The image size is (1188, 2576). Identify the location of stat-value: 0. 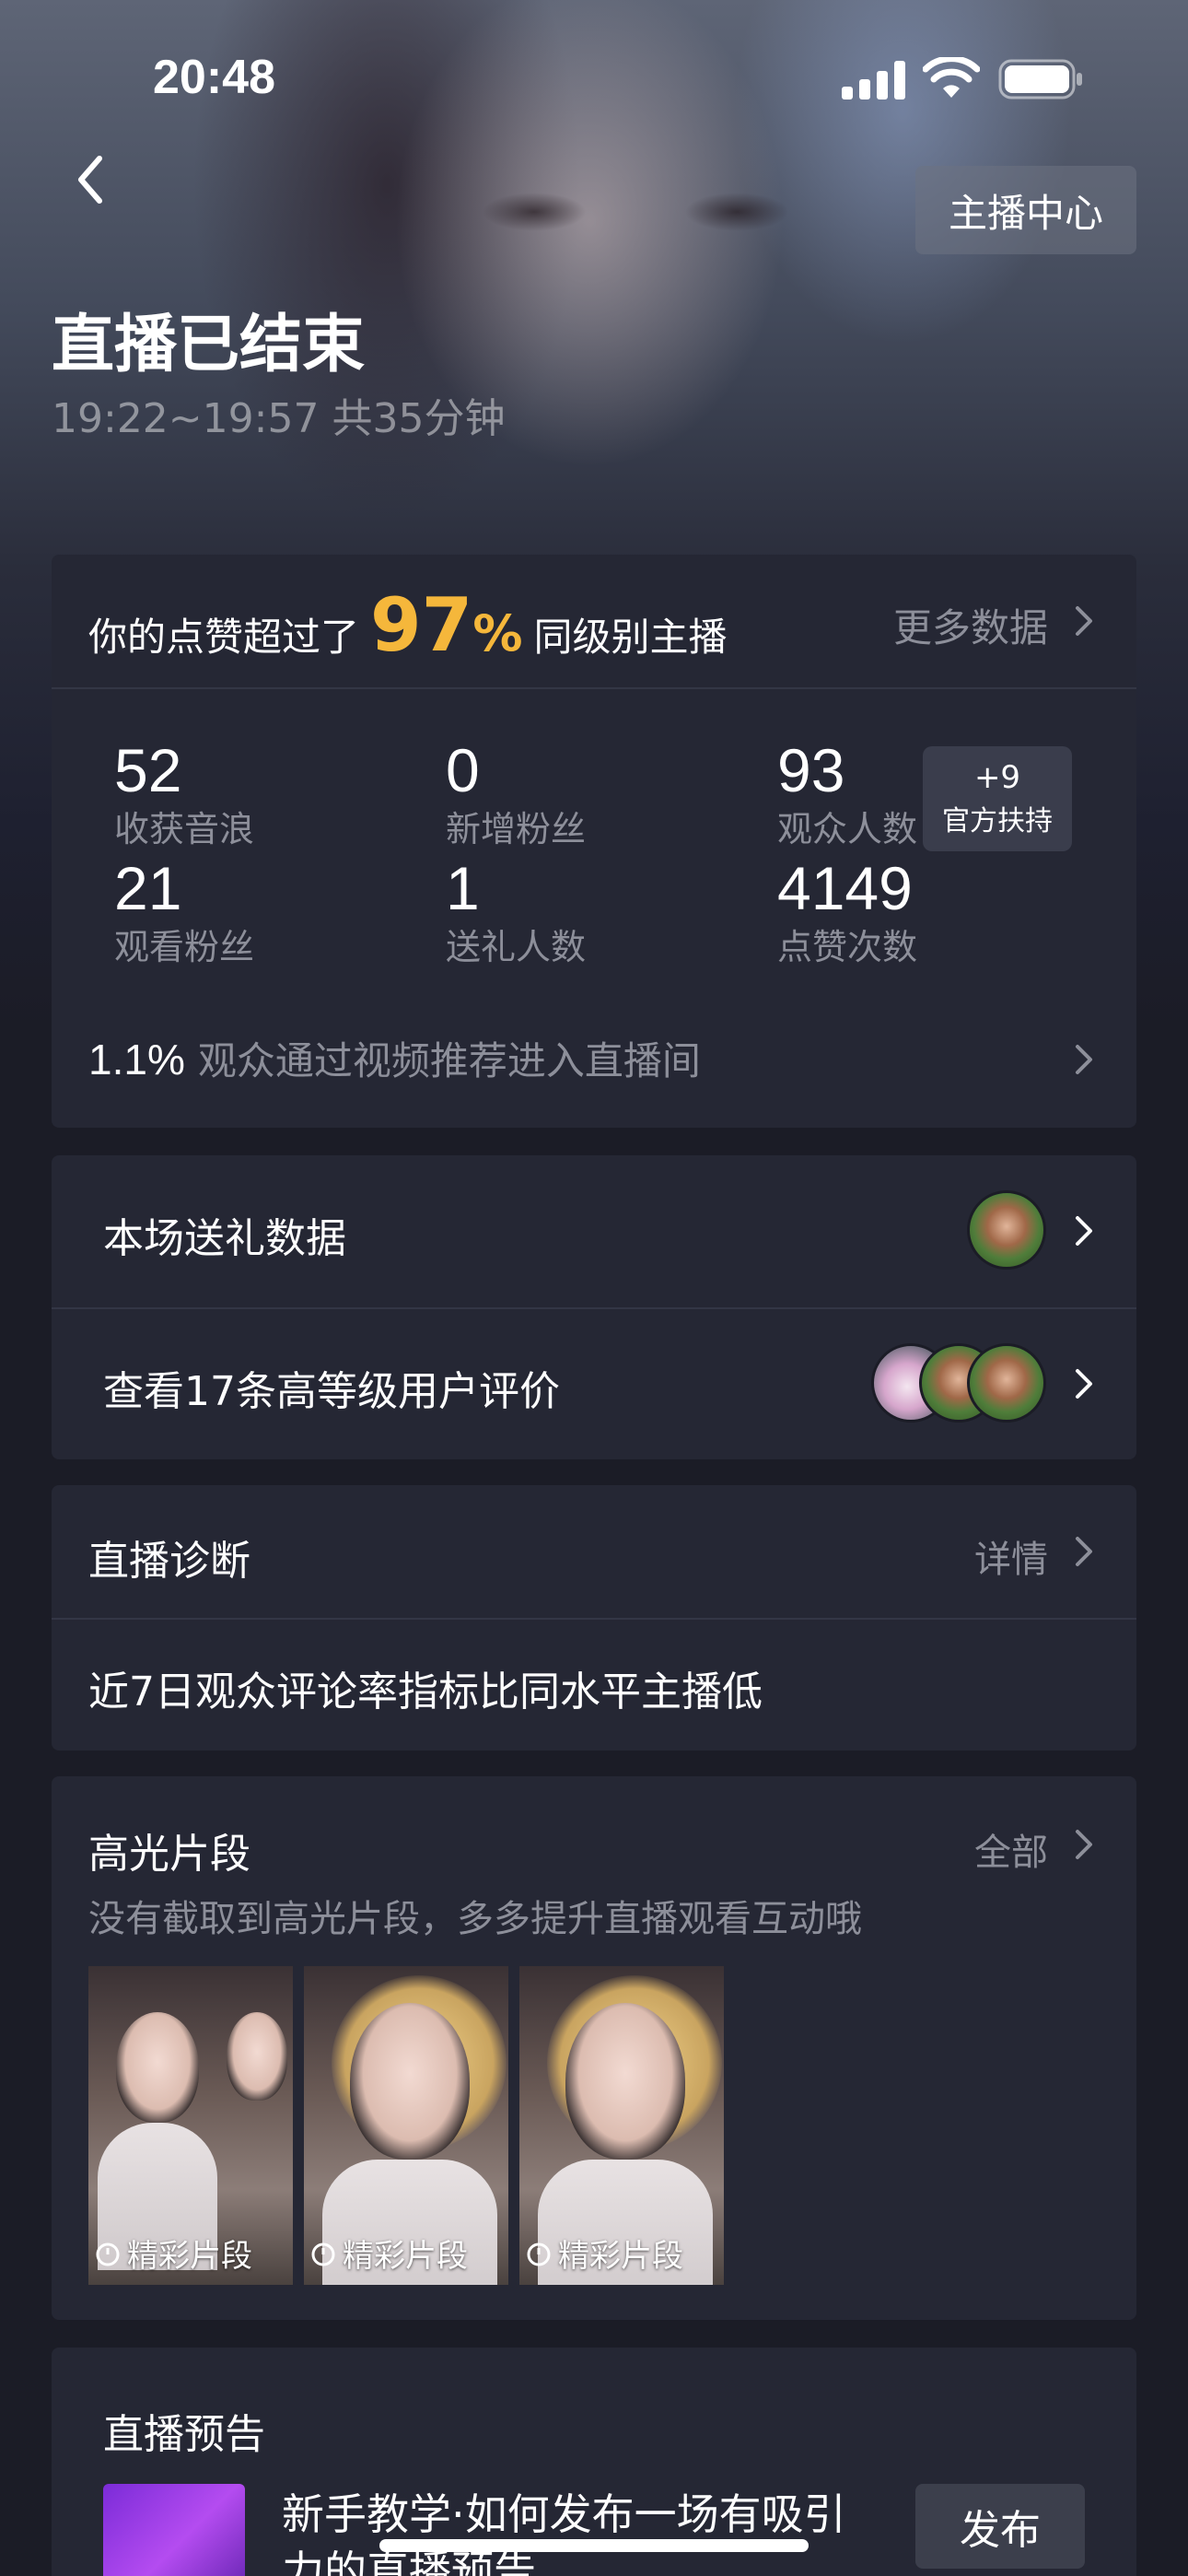
(463, 770).